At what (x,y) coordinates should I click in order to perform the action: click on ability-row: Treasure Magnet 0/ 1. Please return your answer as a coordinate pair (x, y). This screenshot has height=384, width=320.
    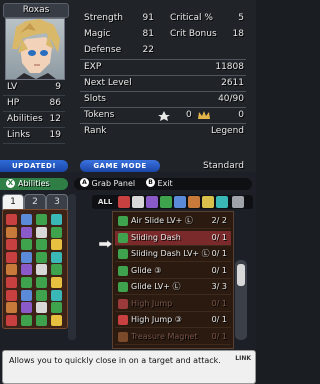
    Looking at the image, I should click on (173, 337).